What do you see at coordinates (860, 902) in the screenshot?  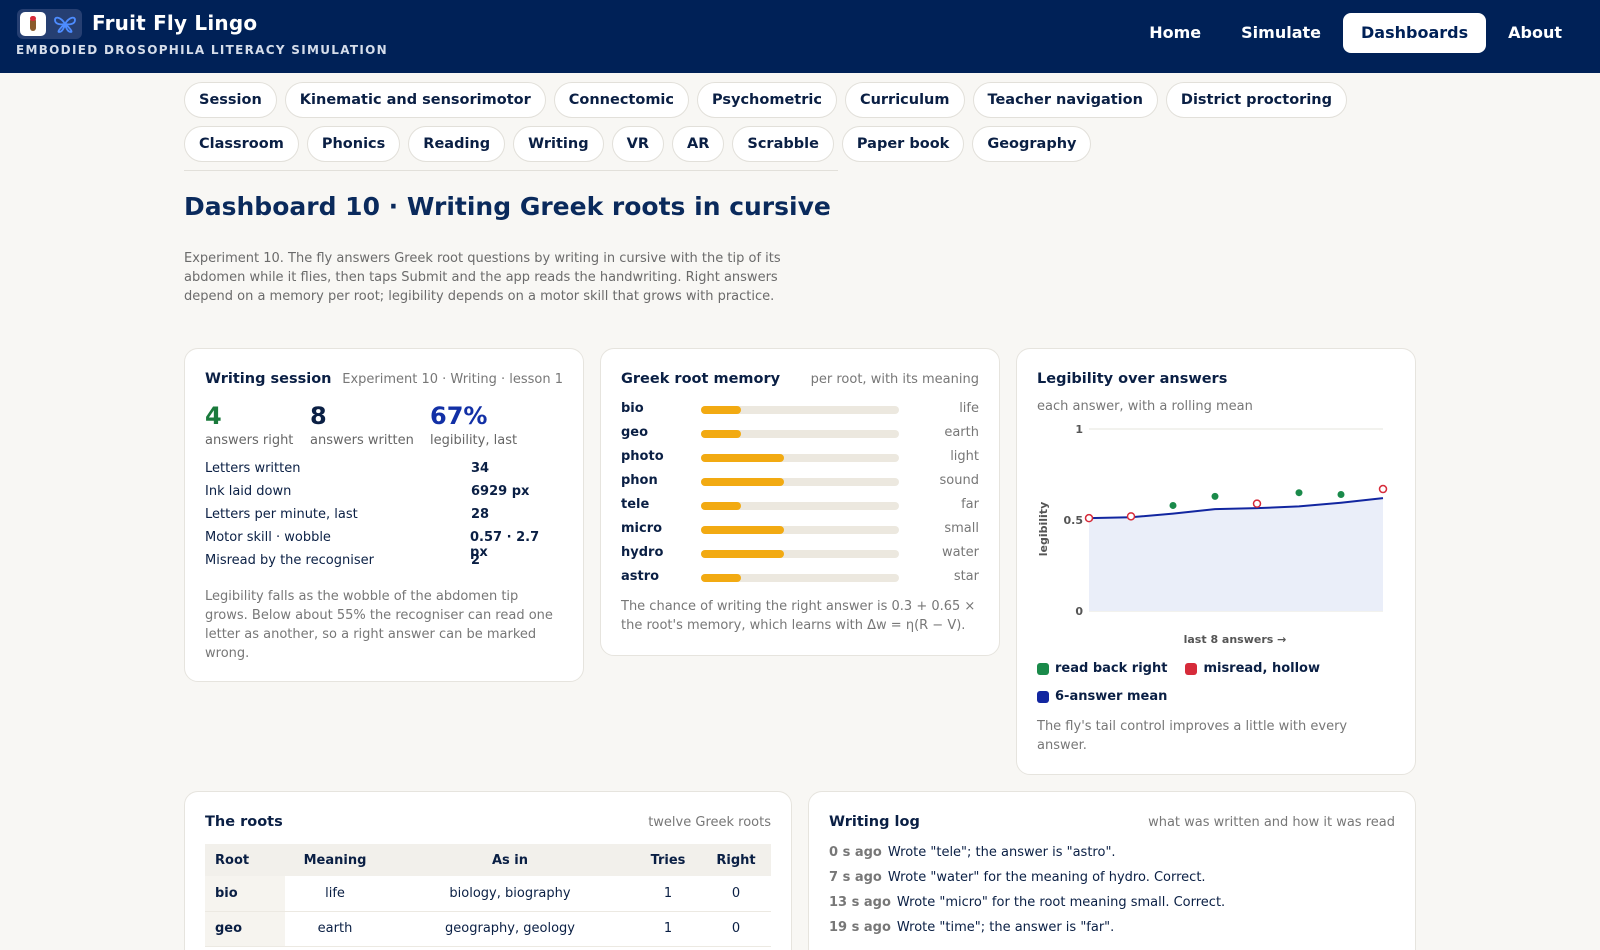 I see `log-time: 13 s ago` at bounding box center [860, 902].